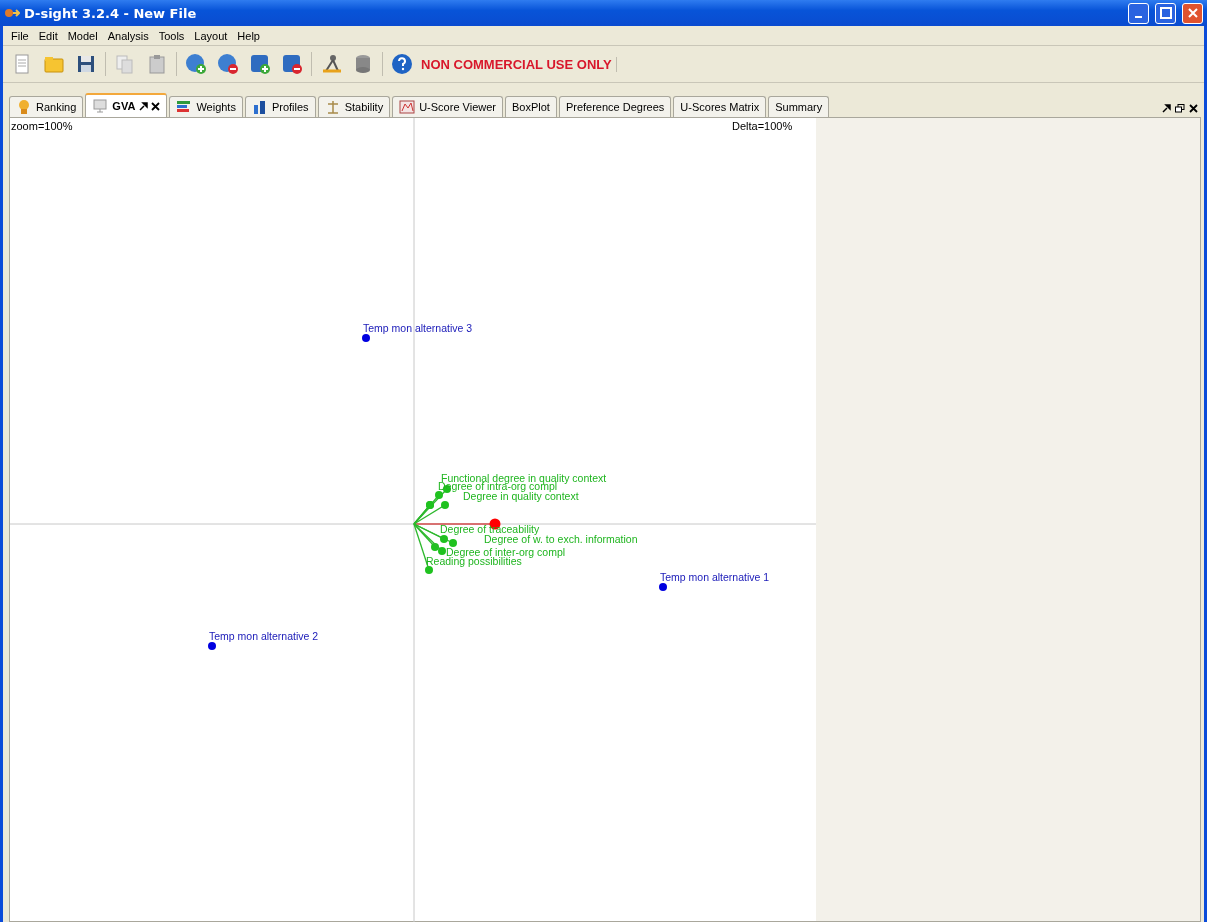 This screenshot has width=1207, height=922. Describe the element at coordinates (354, 106) in the screenshot. I see `tab: Stability` at that location.